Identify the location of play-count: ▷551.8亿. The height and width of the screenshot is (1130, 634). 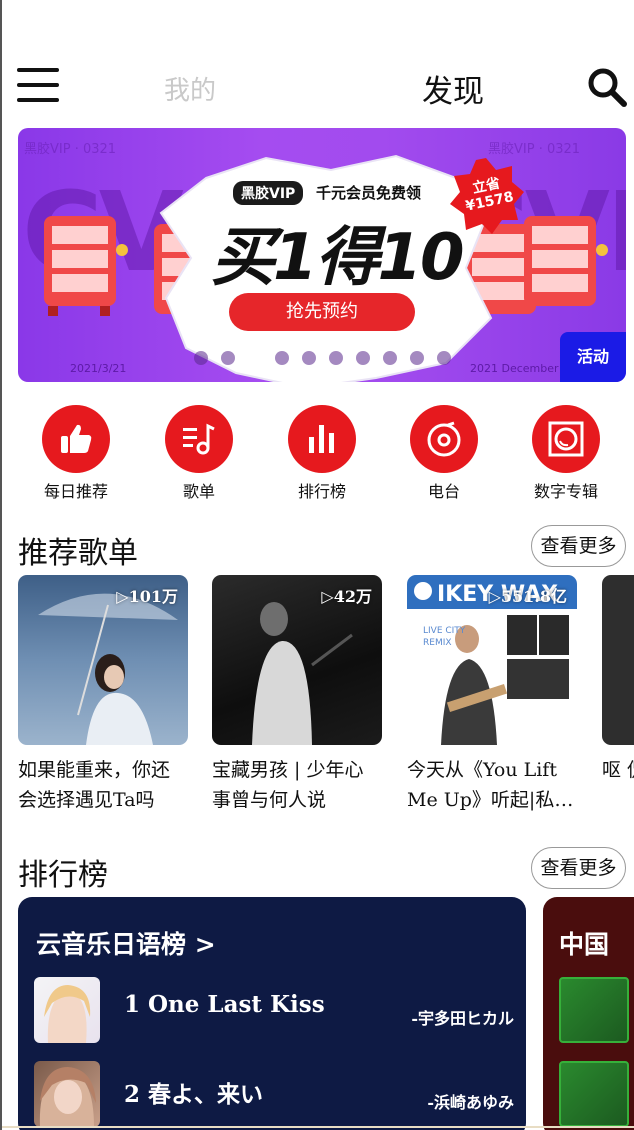
(527, 596).